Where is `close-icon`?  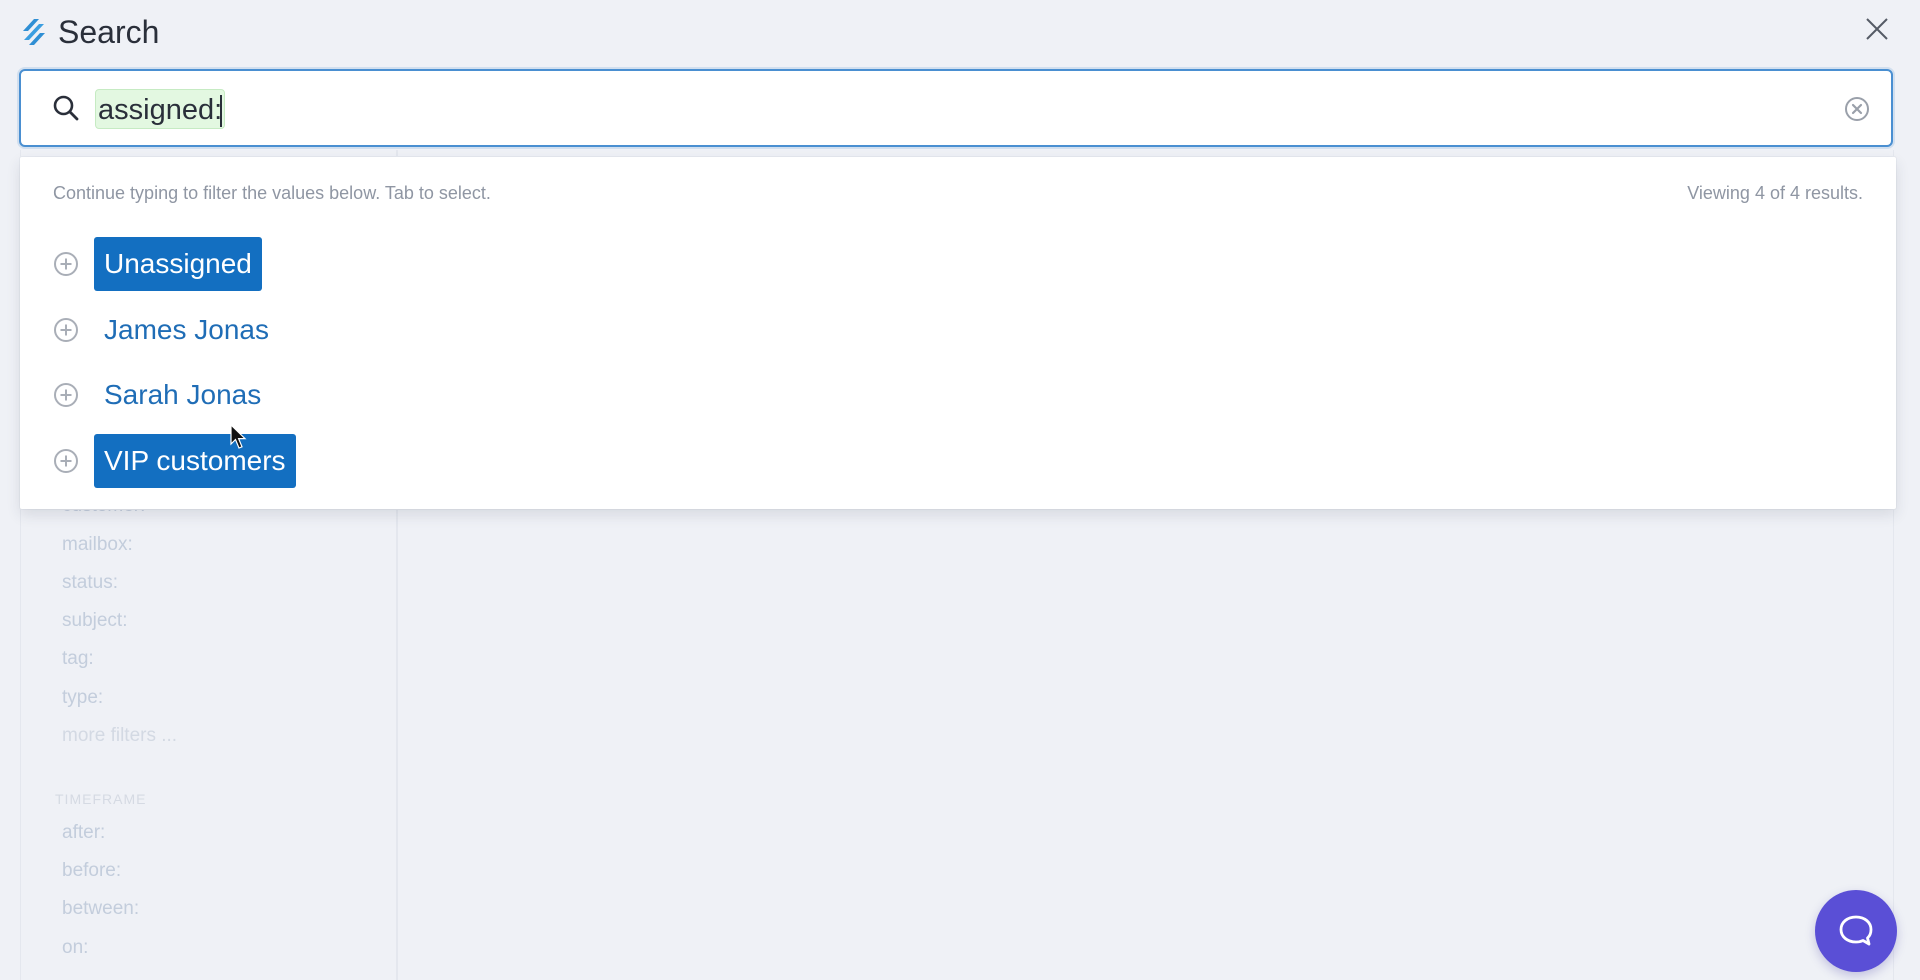
close-icon is located at coordinates (1877, 29).